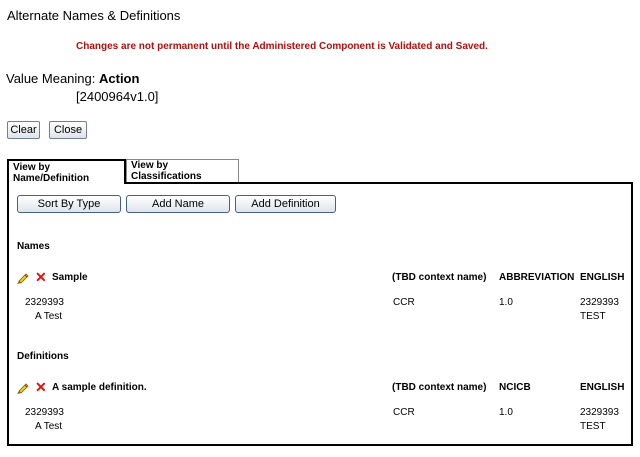 This screenshot has height=457, width=640. What do you see at coordinates (537, 277) in the screenshot?
I see `name-type: ABBREVIATION` at bounding box center [537, 277].